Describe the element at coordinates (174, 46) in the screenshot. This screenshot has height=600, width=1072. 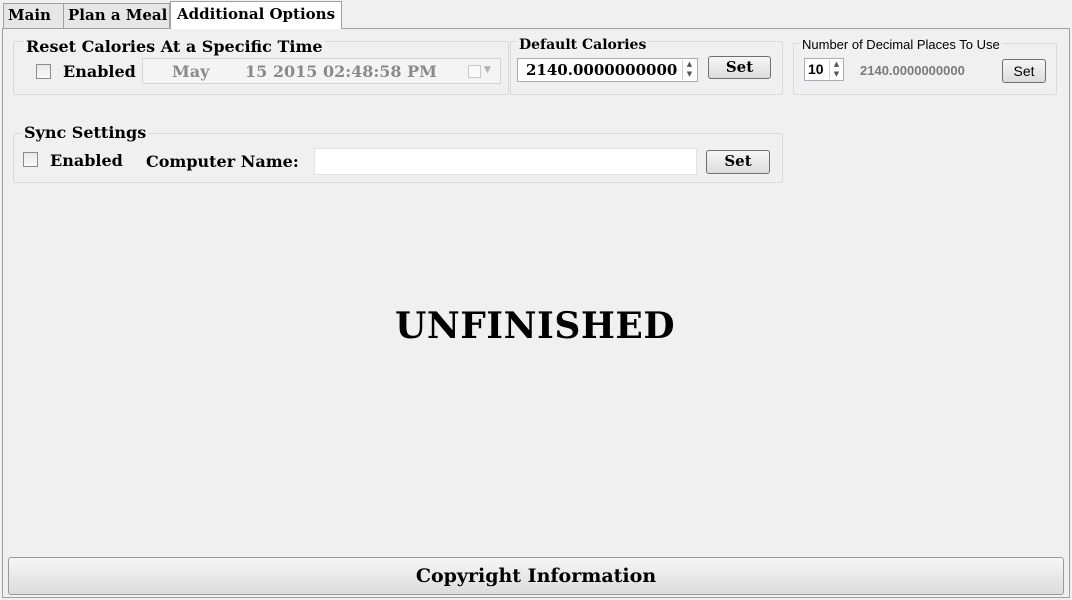
I see `reset-calories-title: Reset Calories At a Specific Time` at that location.